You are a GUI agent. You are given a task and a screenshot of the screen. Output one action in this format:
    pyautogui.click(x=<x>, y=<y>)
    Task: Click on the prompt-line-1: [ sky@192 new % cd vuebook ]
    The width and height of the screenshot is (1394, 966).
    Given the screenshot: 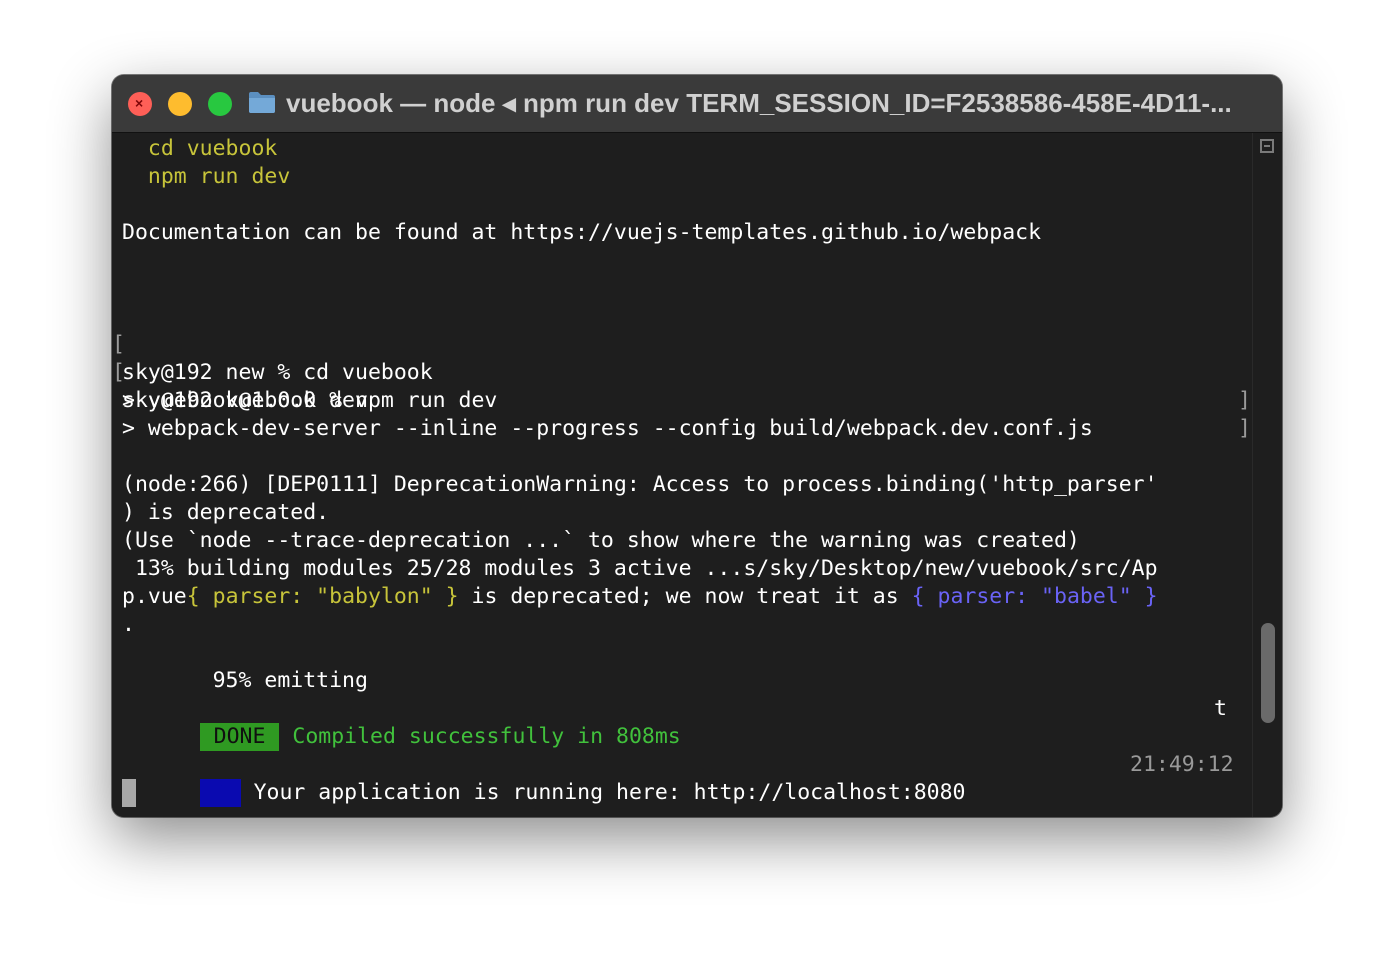 What is the action you would take?
    pyautogui.click(x=682, y=358)
    